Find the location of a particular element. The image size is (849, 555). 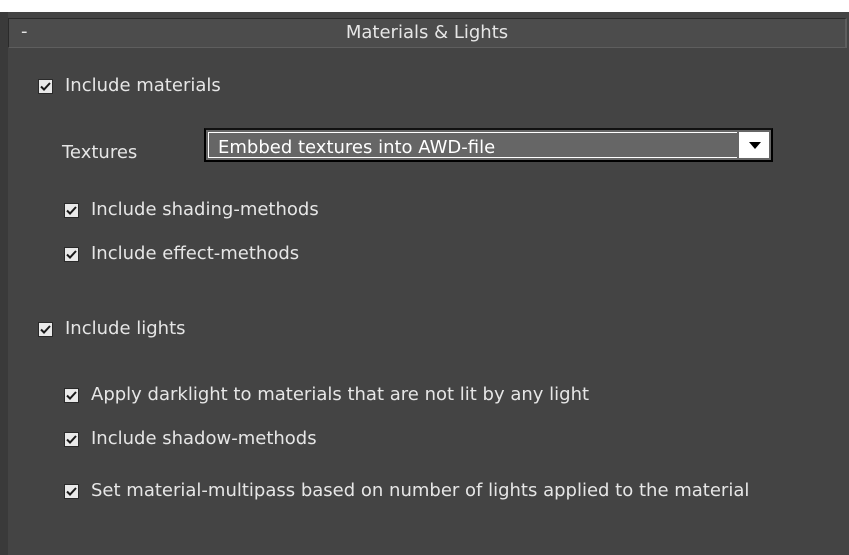

top-strip is located at coordinates (424, 6).